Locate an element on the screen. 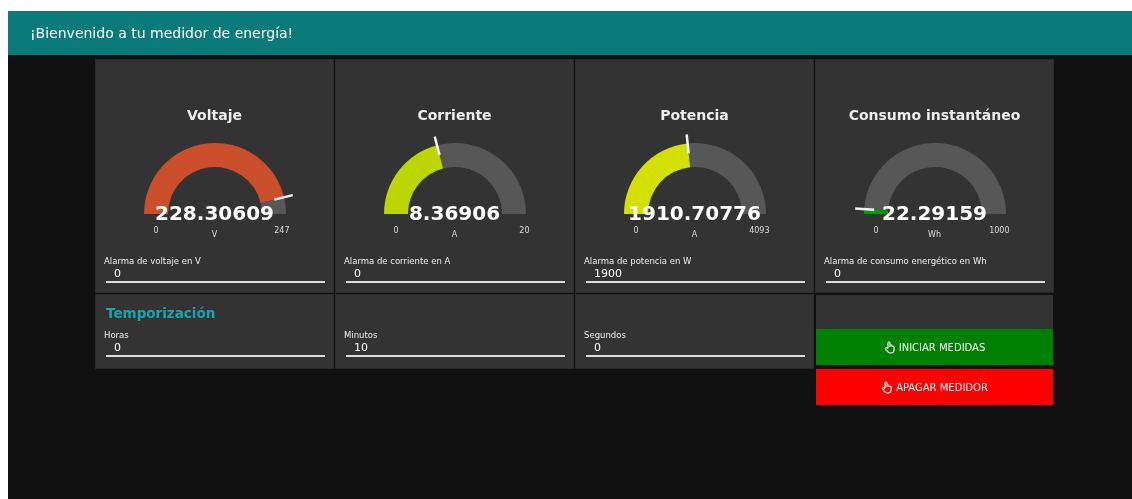 The width and height of the screenshot is (1132, 499). gauge-title: Potencia is located at coordinates (694, 116).